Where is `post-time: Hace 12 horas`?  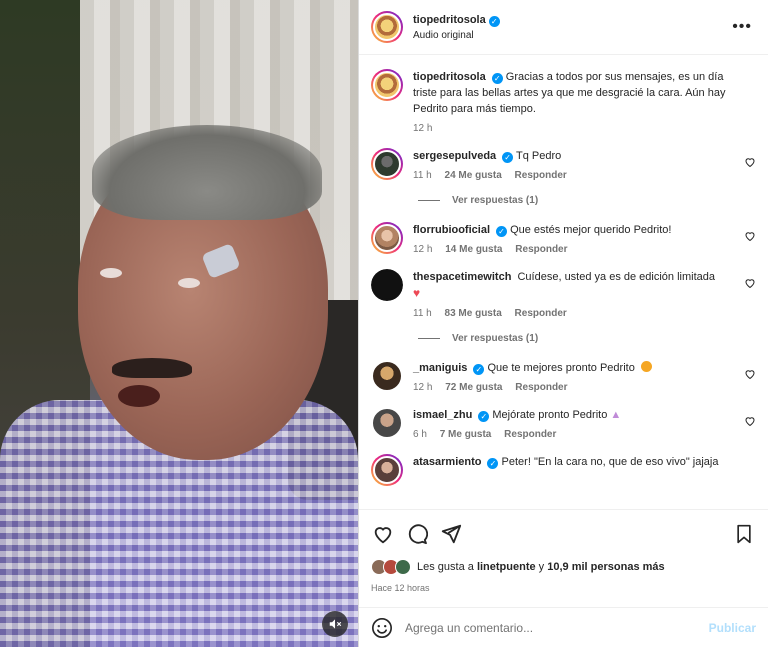 post-time: Hace 12 horas is located at coordinates (400, 588).